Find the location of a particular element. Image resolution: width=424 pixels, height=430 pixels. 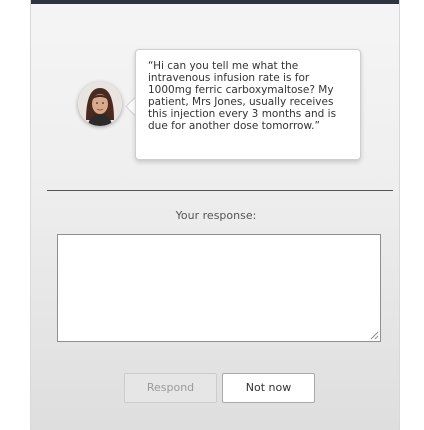

divider is located at coordinates (220, 190).